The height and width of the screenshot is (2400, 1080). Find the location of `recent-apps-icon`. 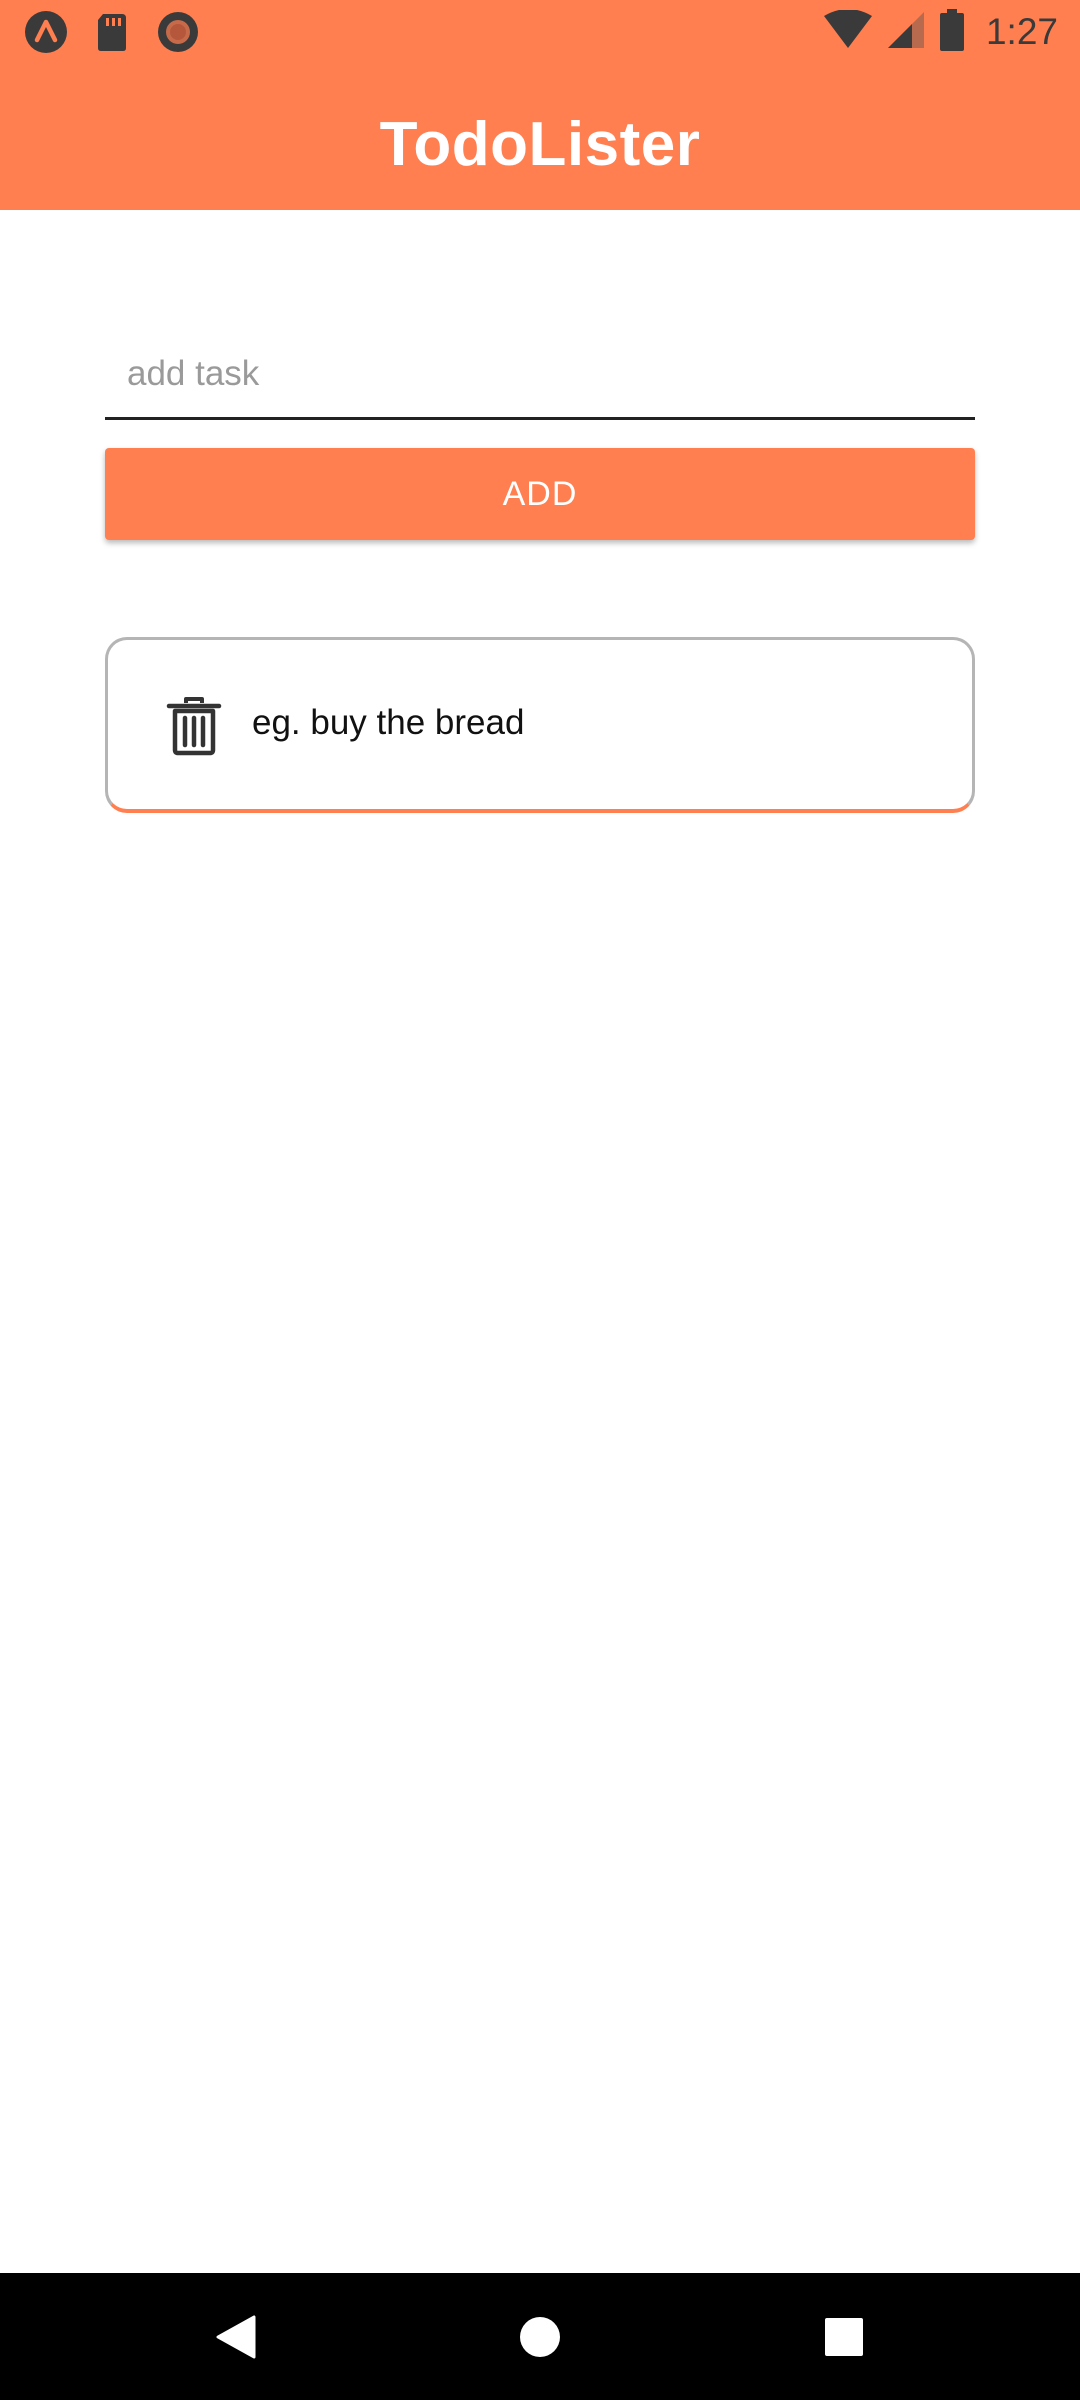

recent-apps-icon is located at coordinates (844, 2337).